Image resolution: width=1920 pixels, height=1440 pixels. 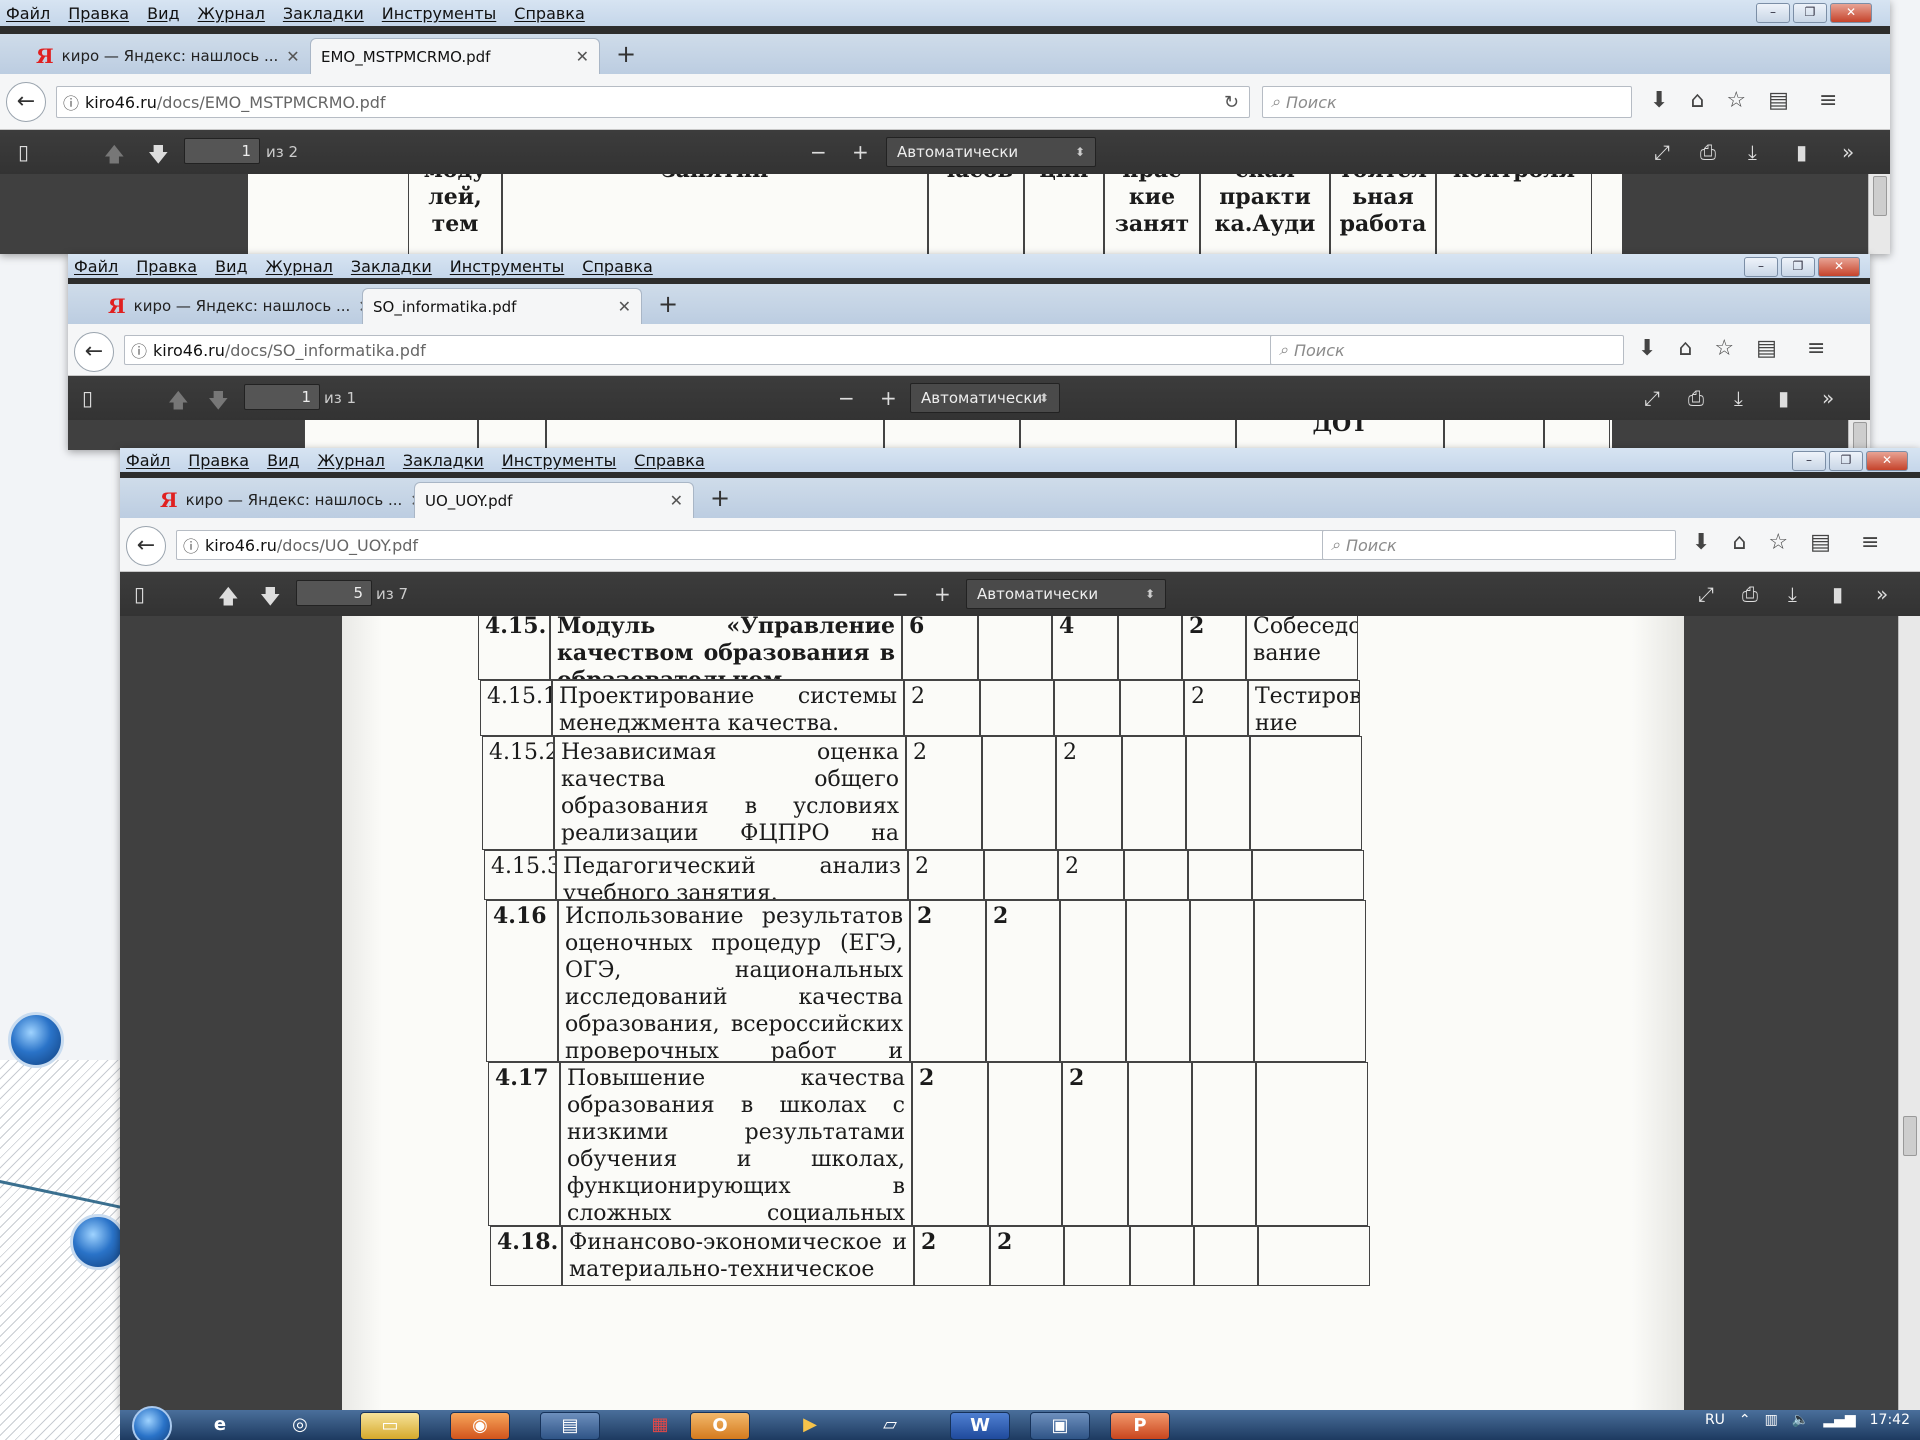 I want to click on reload-icon: ↻, so click(x=1231, y=102).